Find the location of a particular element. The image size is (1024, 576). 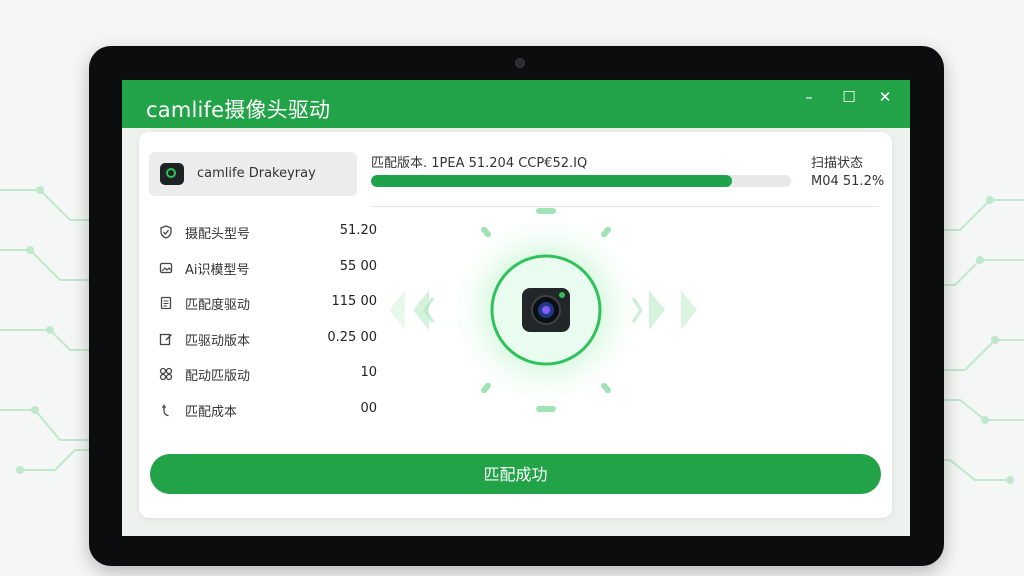

device-name: camlife Drakeyray is located at coordinates (256, 173).